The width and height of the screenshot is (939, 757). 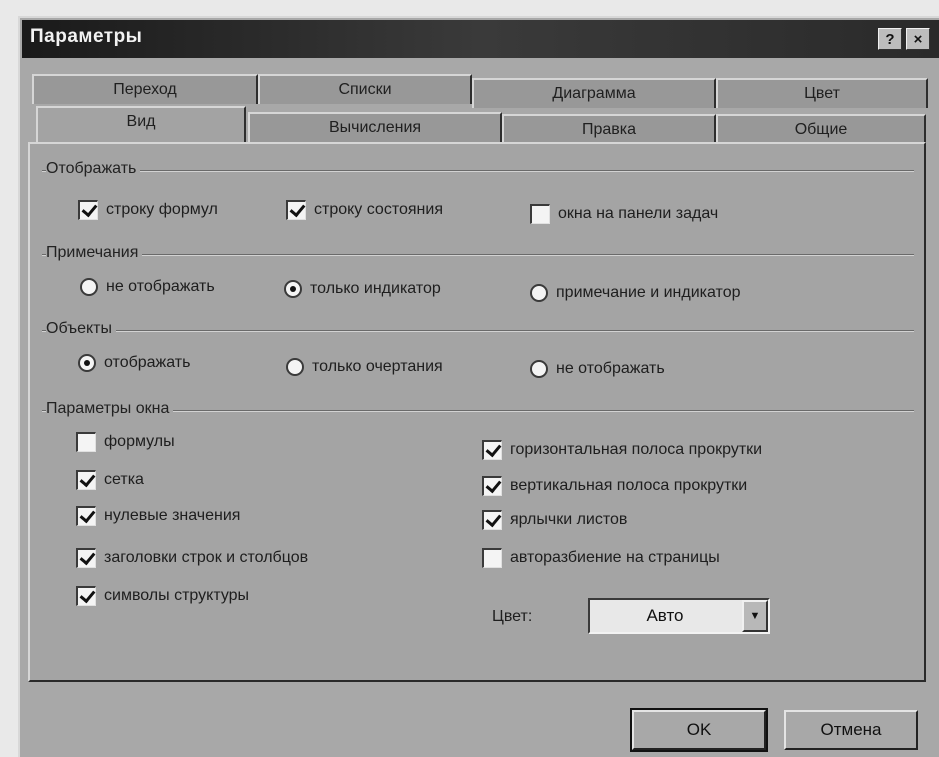 I want to click on radio-objects-show: отображать, so click(x=134, y=363).